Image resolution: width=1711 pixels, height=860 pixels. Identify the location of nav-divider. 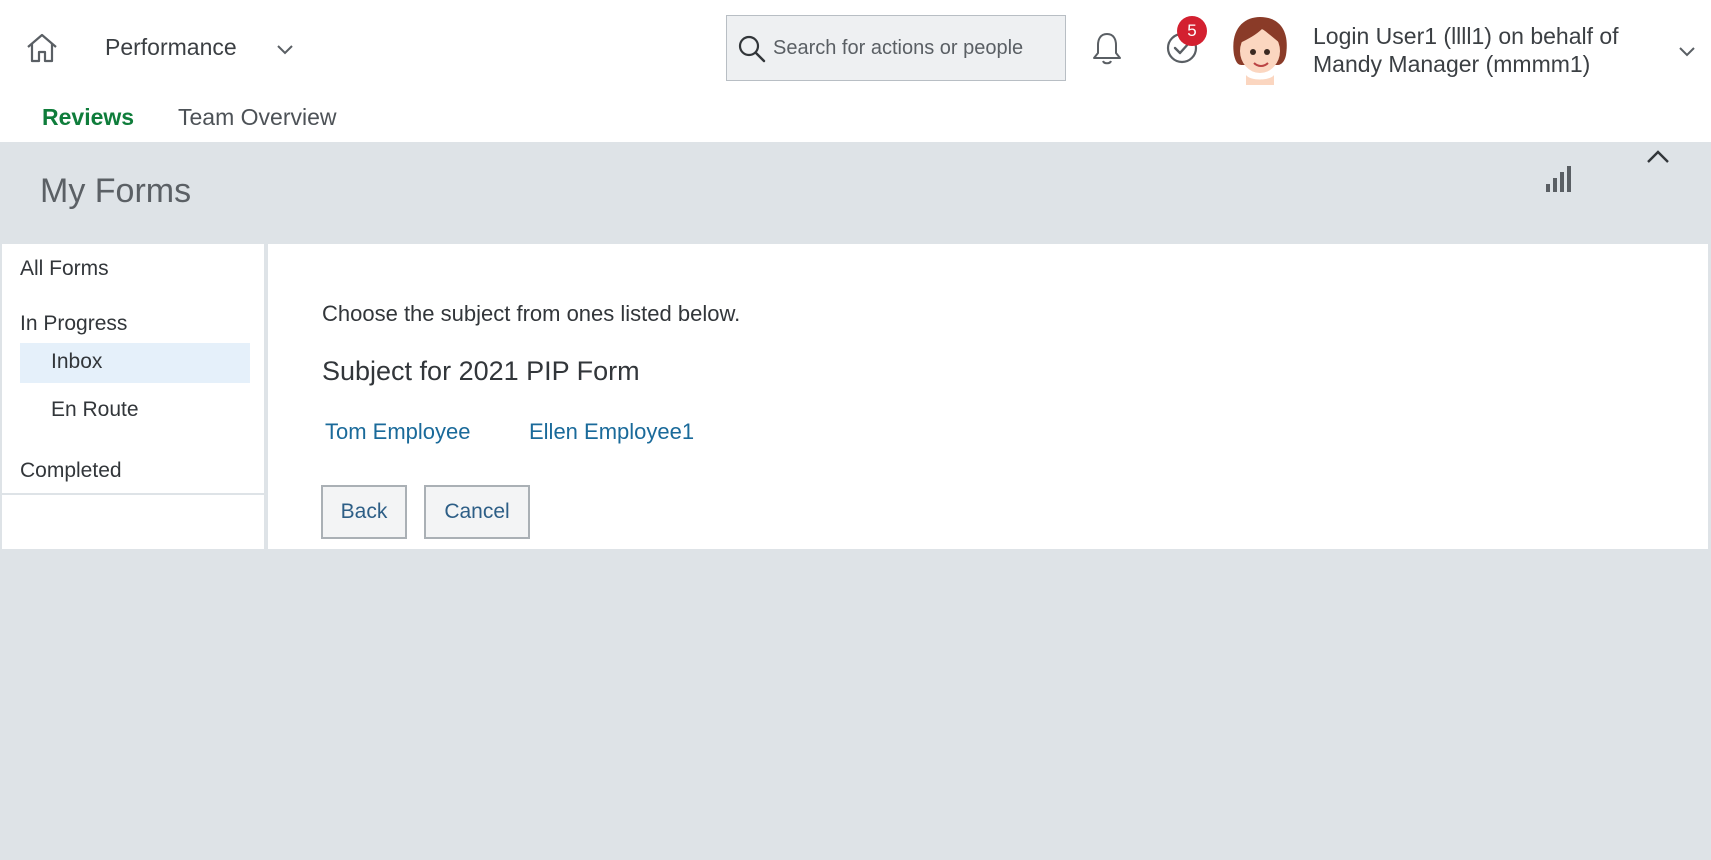
(134, 494).